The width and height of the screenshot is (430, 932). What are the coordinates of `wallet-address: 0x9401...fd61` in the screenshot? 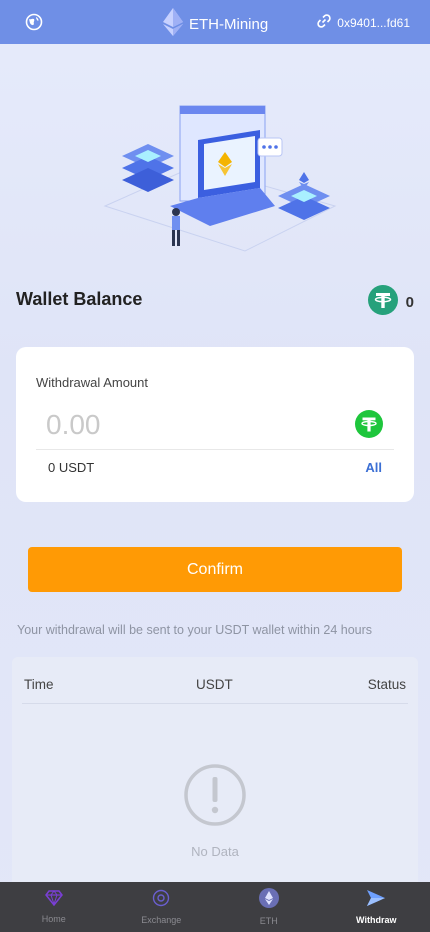 It's located at (373, 22).